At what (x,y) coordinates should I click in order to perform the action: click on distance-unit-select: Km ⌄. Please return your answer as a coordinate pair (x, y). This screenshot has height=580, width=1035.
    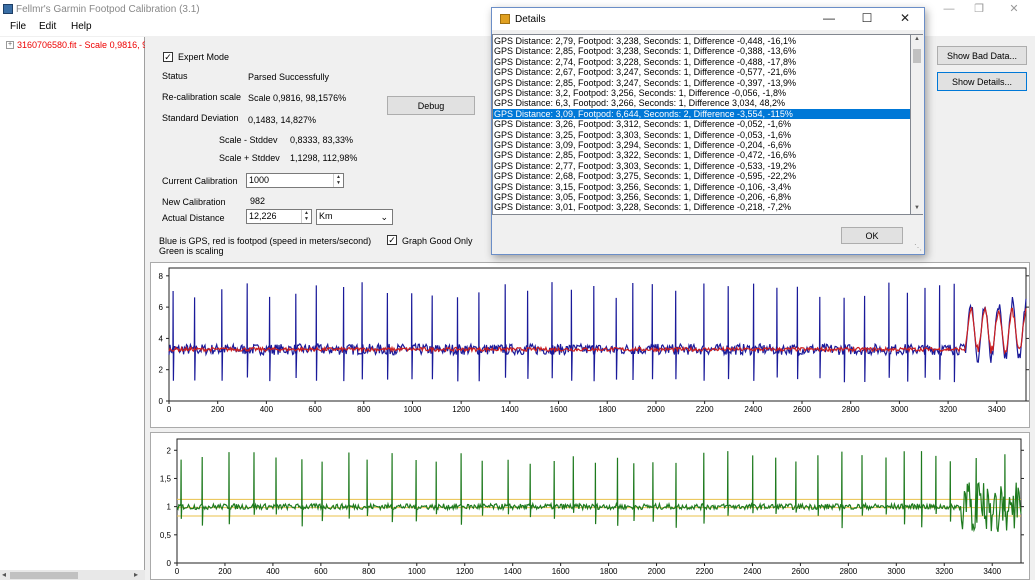
    Looking at the image, I should click on (354, 217).